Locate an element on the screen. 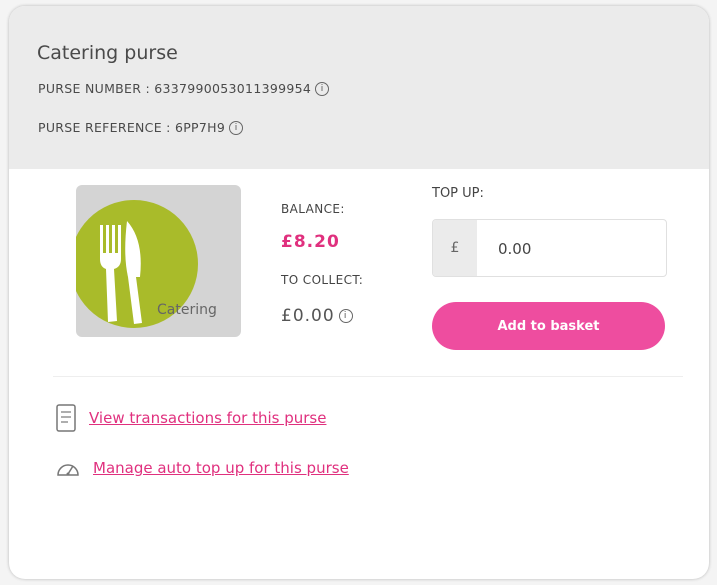  view-transactions-link: View transactions for this purse is located at coordinates (207, 418).